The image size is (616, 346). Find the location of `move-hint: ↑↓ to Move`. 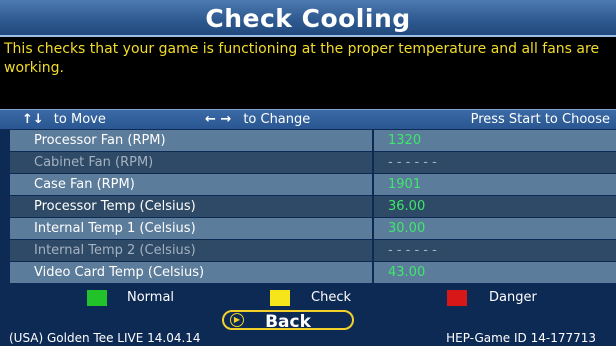

move-hint: ↑↓ to Move is located at coordinates (64, 120).